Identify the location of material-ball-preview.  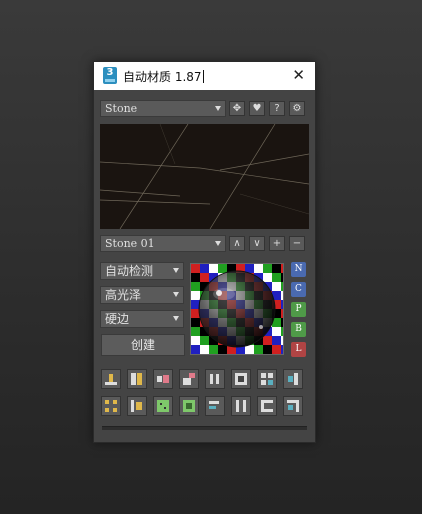
(237, 309).